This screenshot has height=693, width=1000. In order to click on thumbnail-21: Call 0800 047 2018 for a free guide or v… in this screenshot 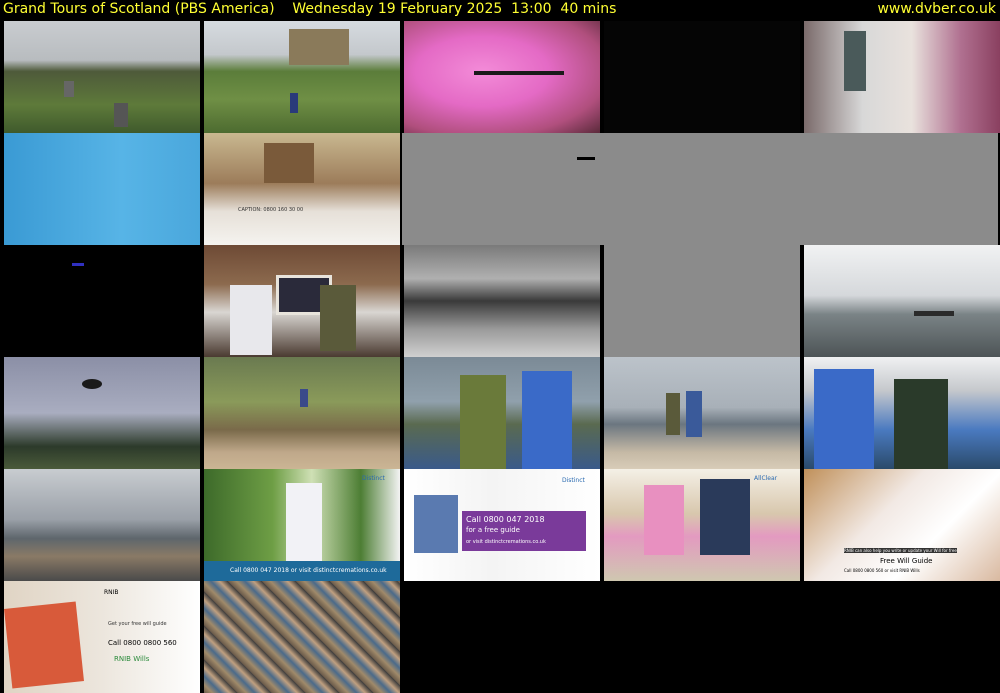, I will do `click(502, 525)`.